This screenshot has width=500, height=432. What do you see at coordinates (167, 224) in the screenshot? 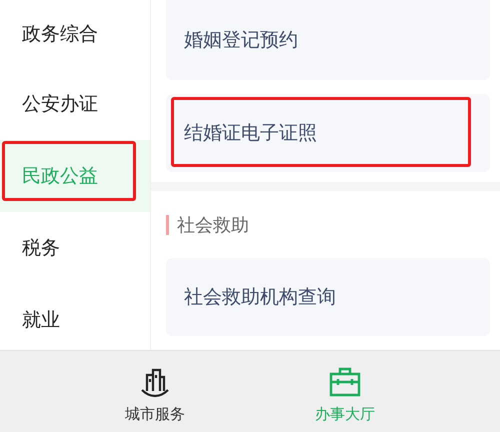
I see `accent-bar` at bounding box center [167, 224].